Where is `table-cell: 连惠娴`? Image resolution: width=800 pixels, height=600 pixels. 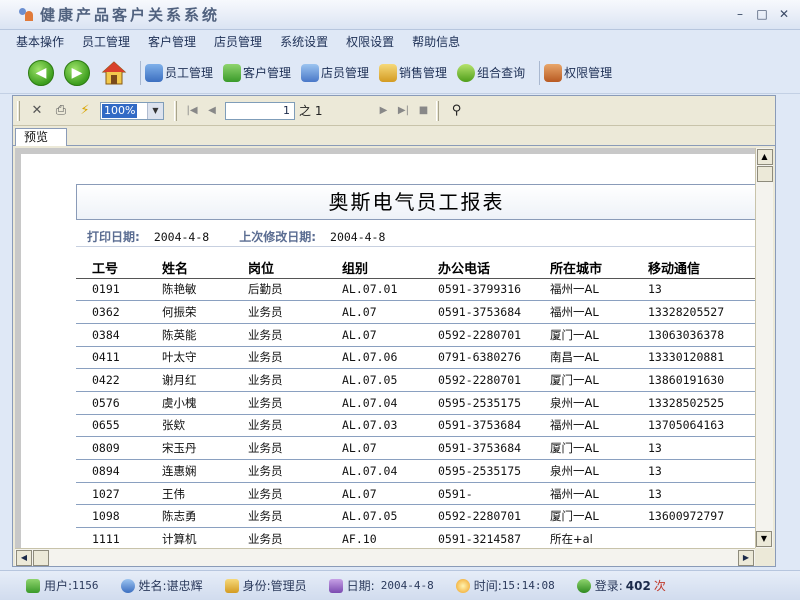
table-cell: 连惠娴 is located at coordinates (189, 471).